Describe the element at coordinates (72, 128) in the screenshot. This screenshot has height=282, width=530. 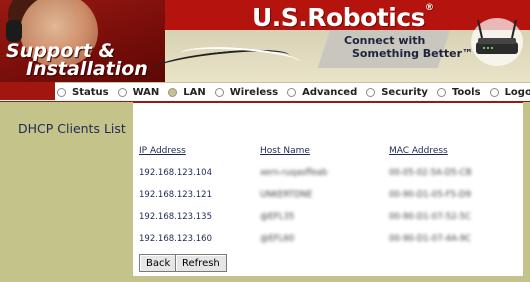
I see `page-title: DHCP Clients List` at that location.